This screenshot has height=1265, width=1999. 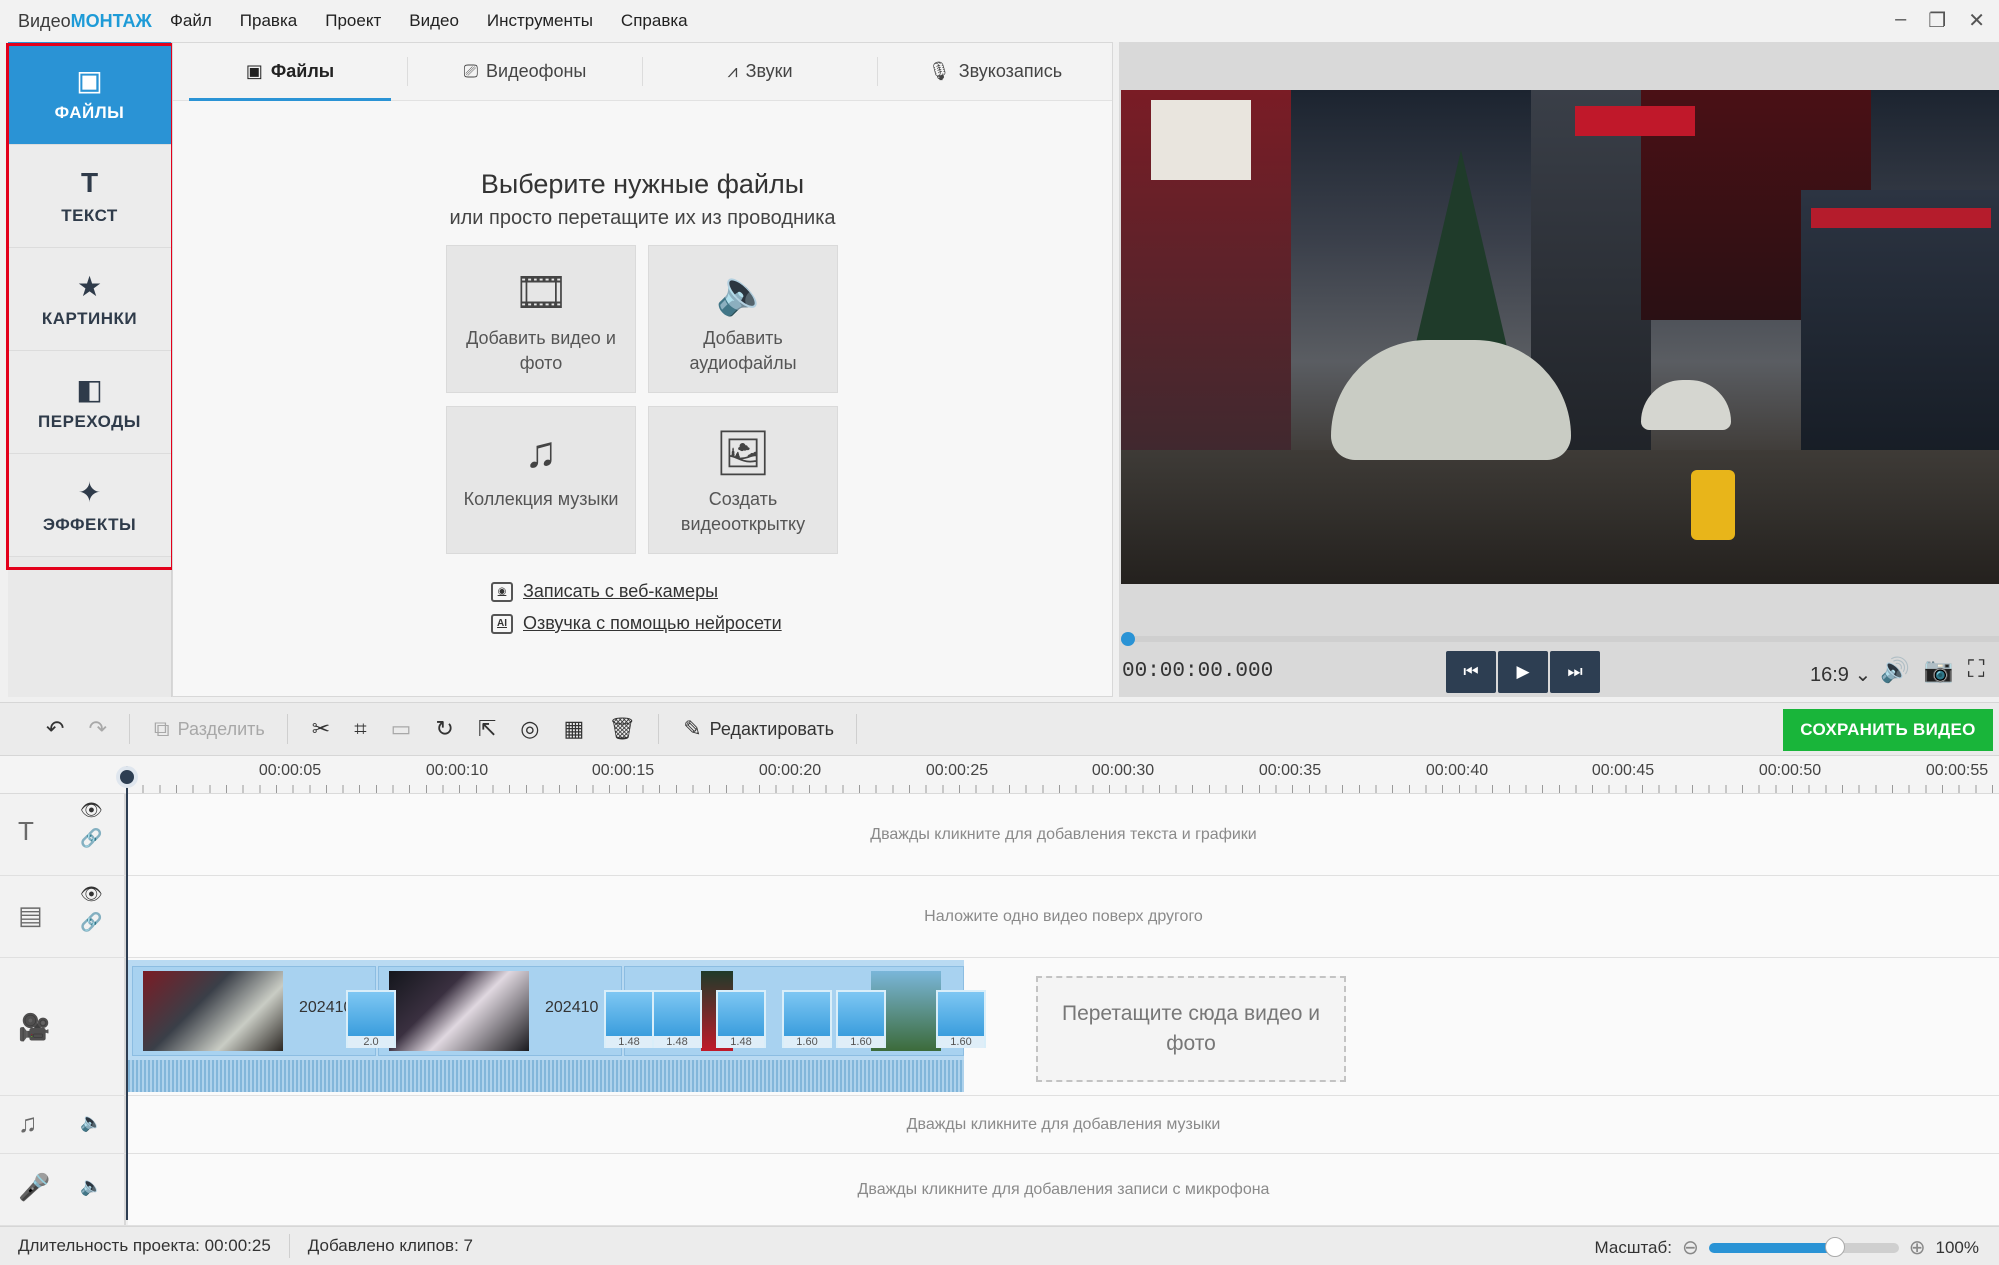 What do you see at coordinates (191, 21) in the screenshot?
I see `menu-file: Файл` at bounding box center [191, 21].